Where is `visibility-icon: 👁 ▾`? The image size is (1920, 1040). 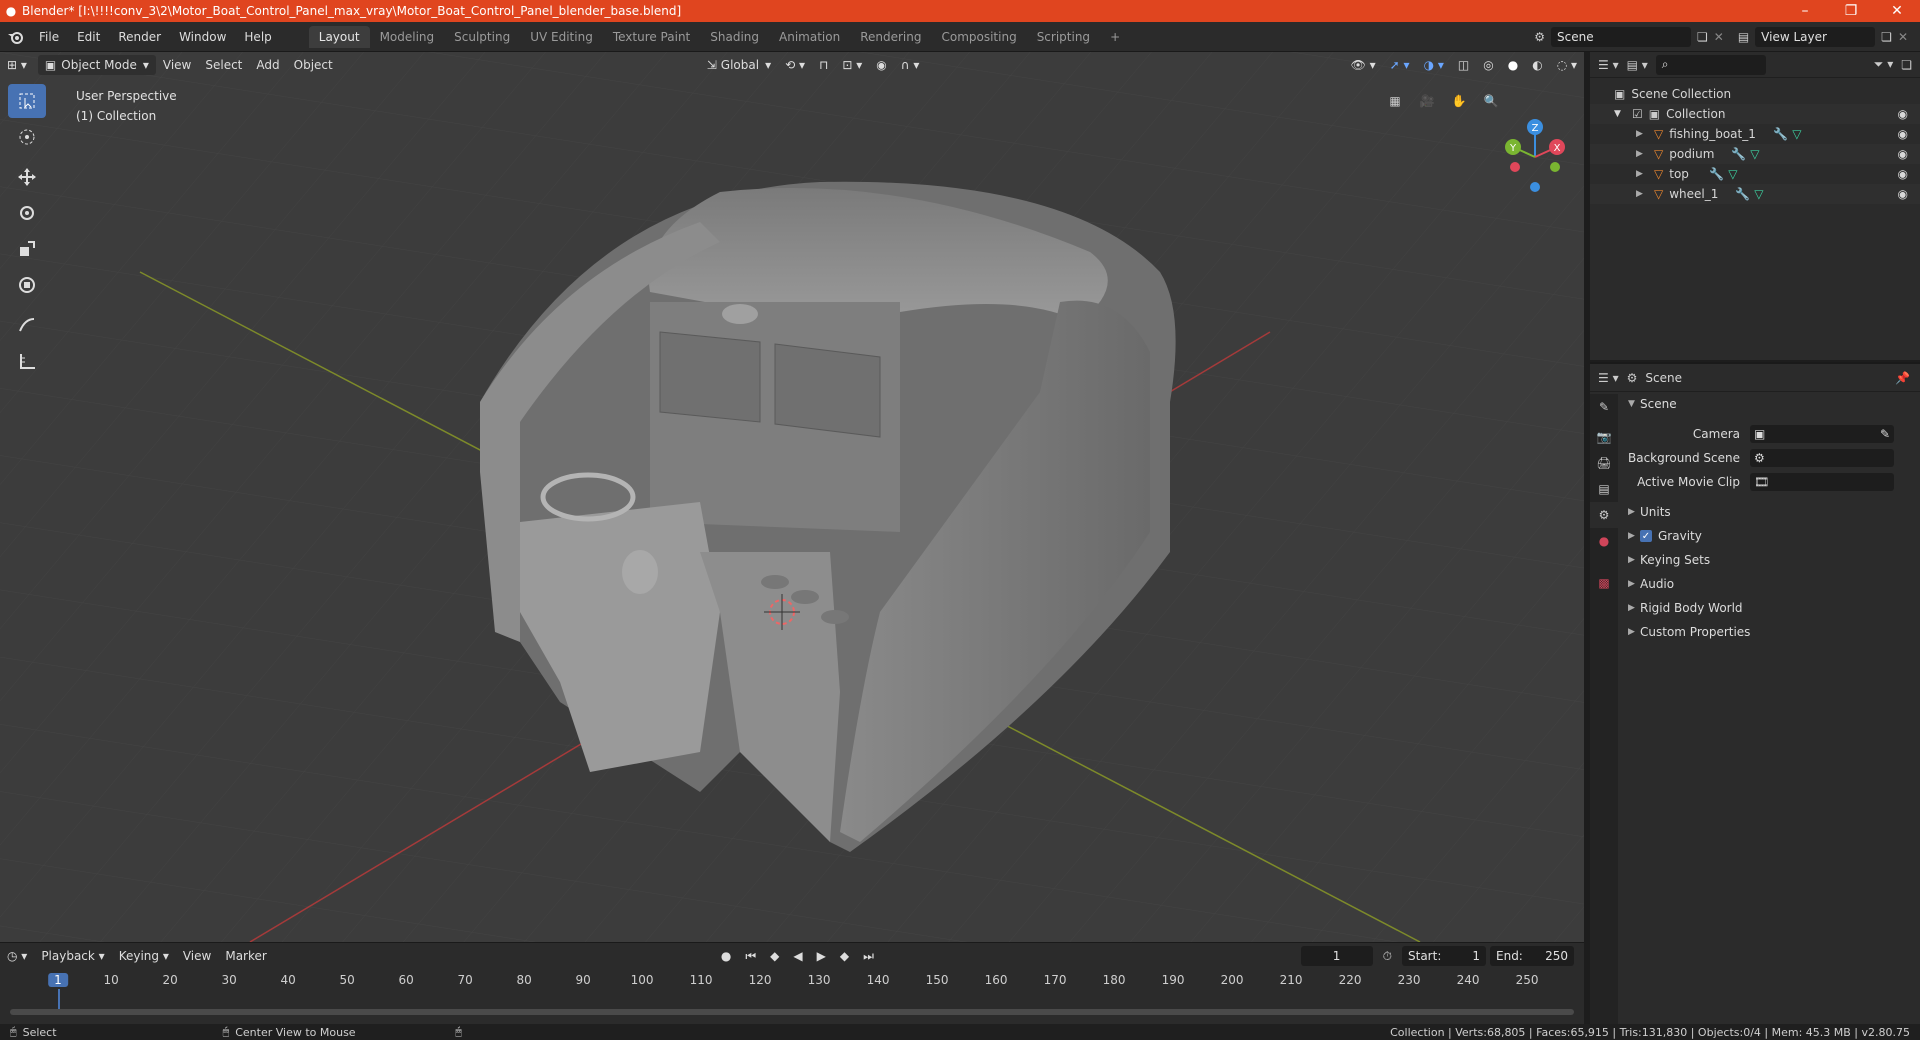 visibility-icon: 👁 ▾ is located at coordinates (1363, 65).